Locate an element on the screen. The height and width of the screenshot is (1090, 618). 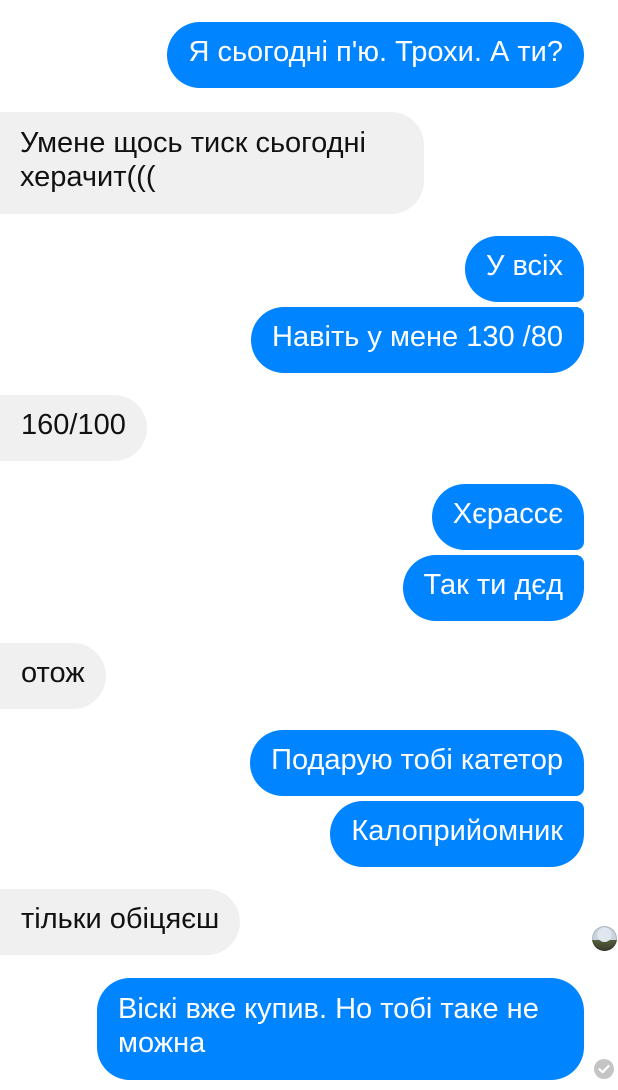
check-circle-icon is located at coordinates (604, 1069).